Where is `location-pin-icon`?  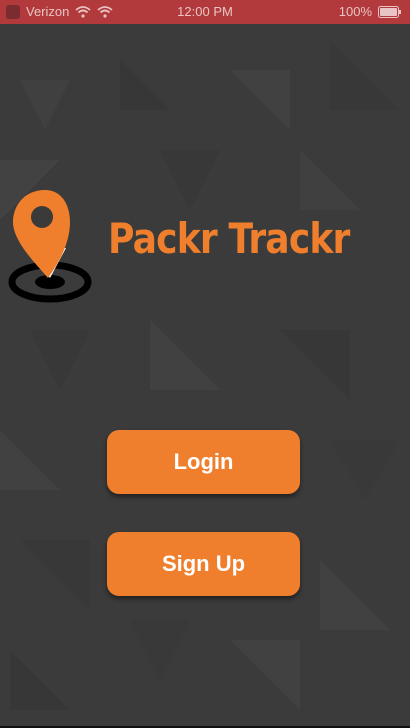
location-pin-icon is located at coordinates (50, 246).